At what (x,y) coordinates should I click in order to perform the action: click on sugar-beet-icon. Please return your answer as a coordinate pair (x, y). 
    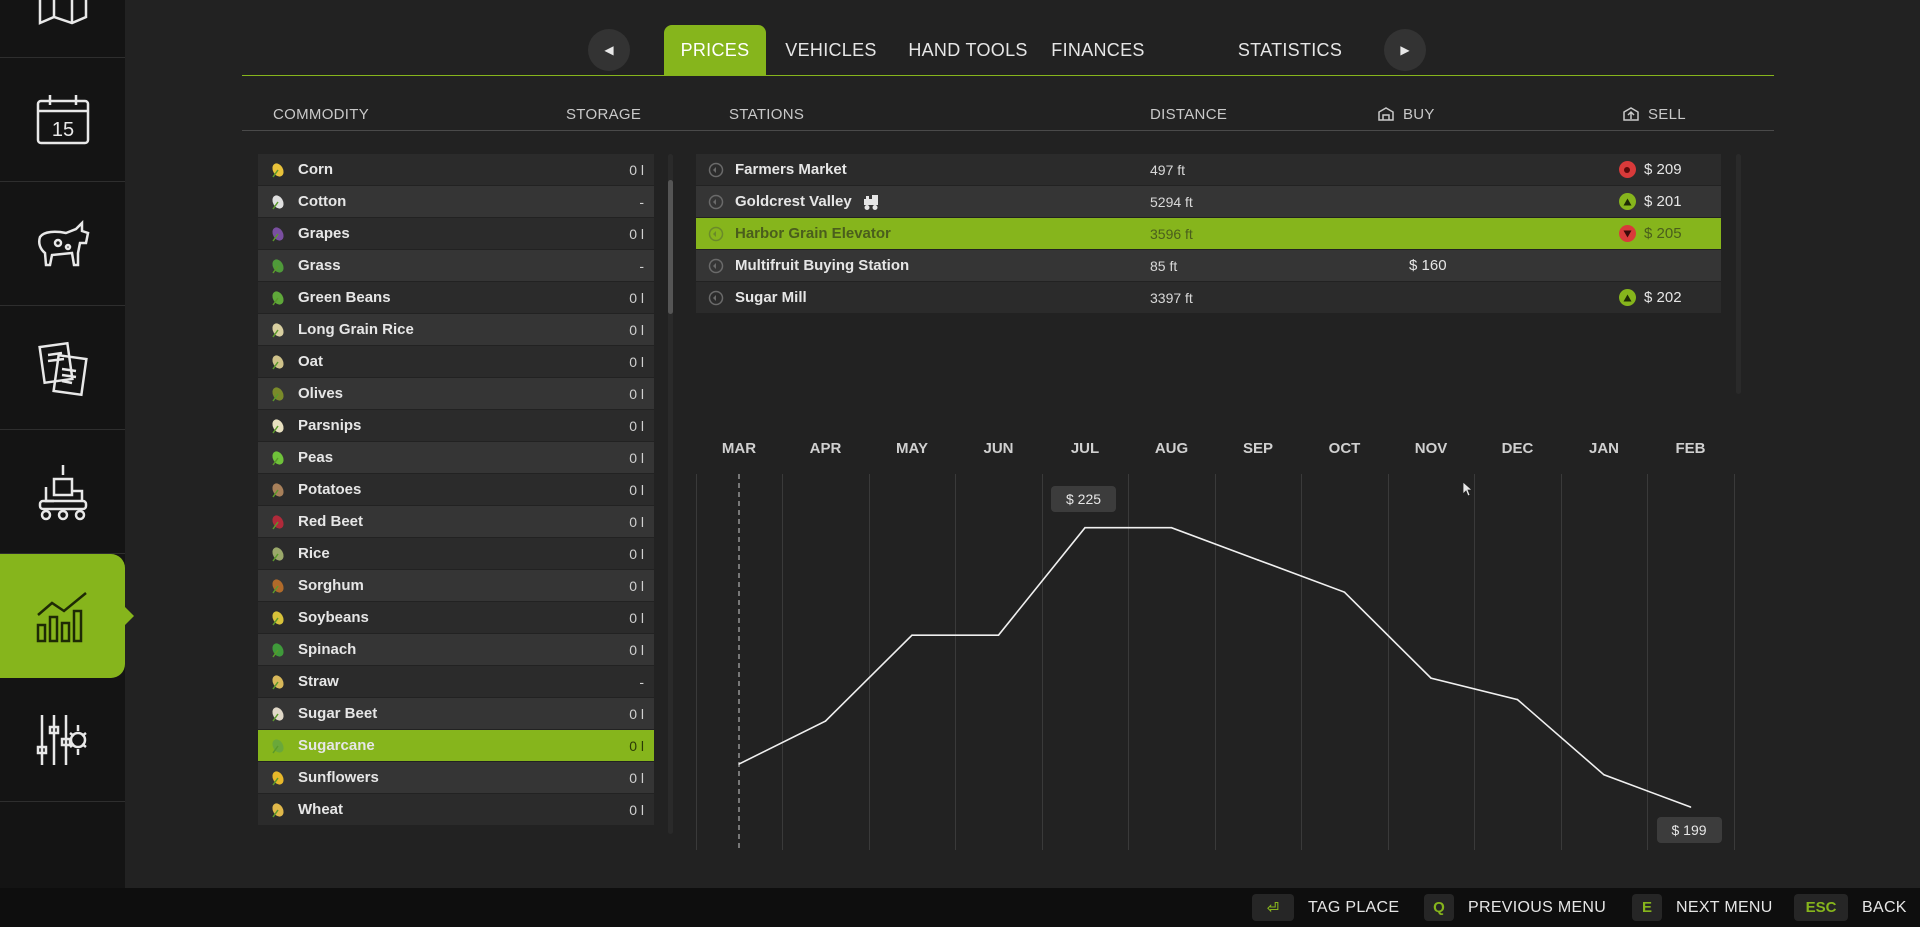
    Looking at the image, I should click on (278, 714).